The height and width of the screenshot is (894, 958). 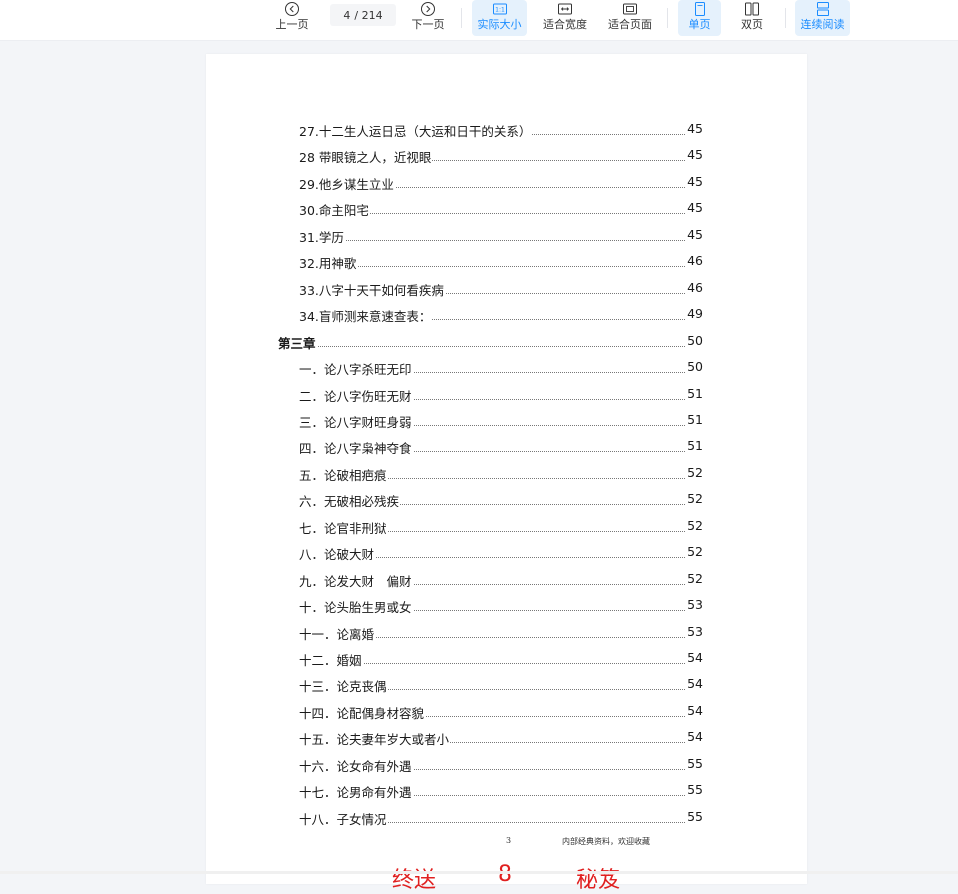 What do you see at coordinates (501, 553) in the screenshot?
I see `toc-entry: 八．论破大财 52` at bounding box center [501, 553].